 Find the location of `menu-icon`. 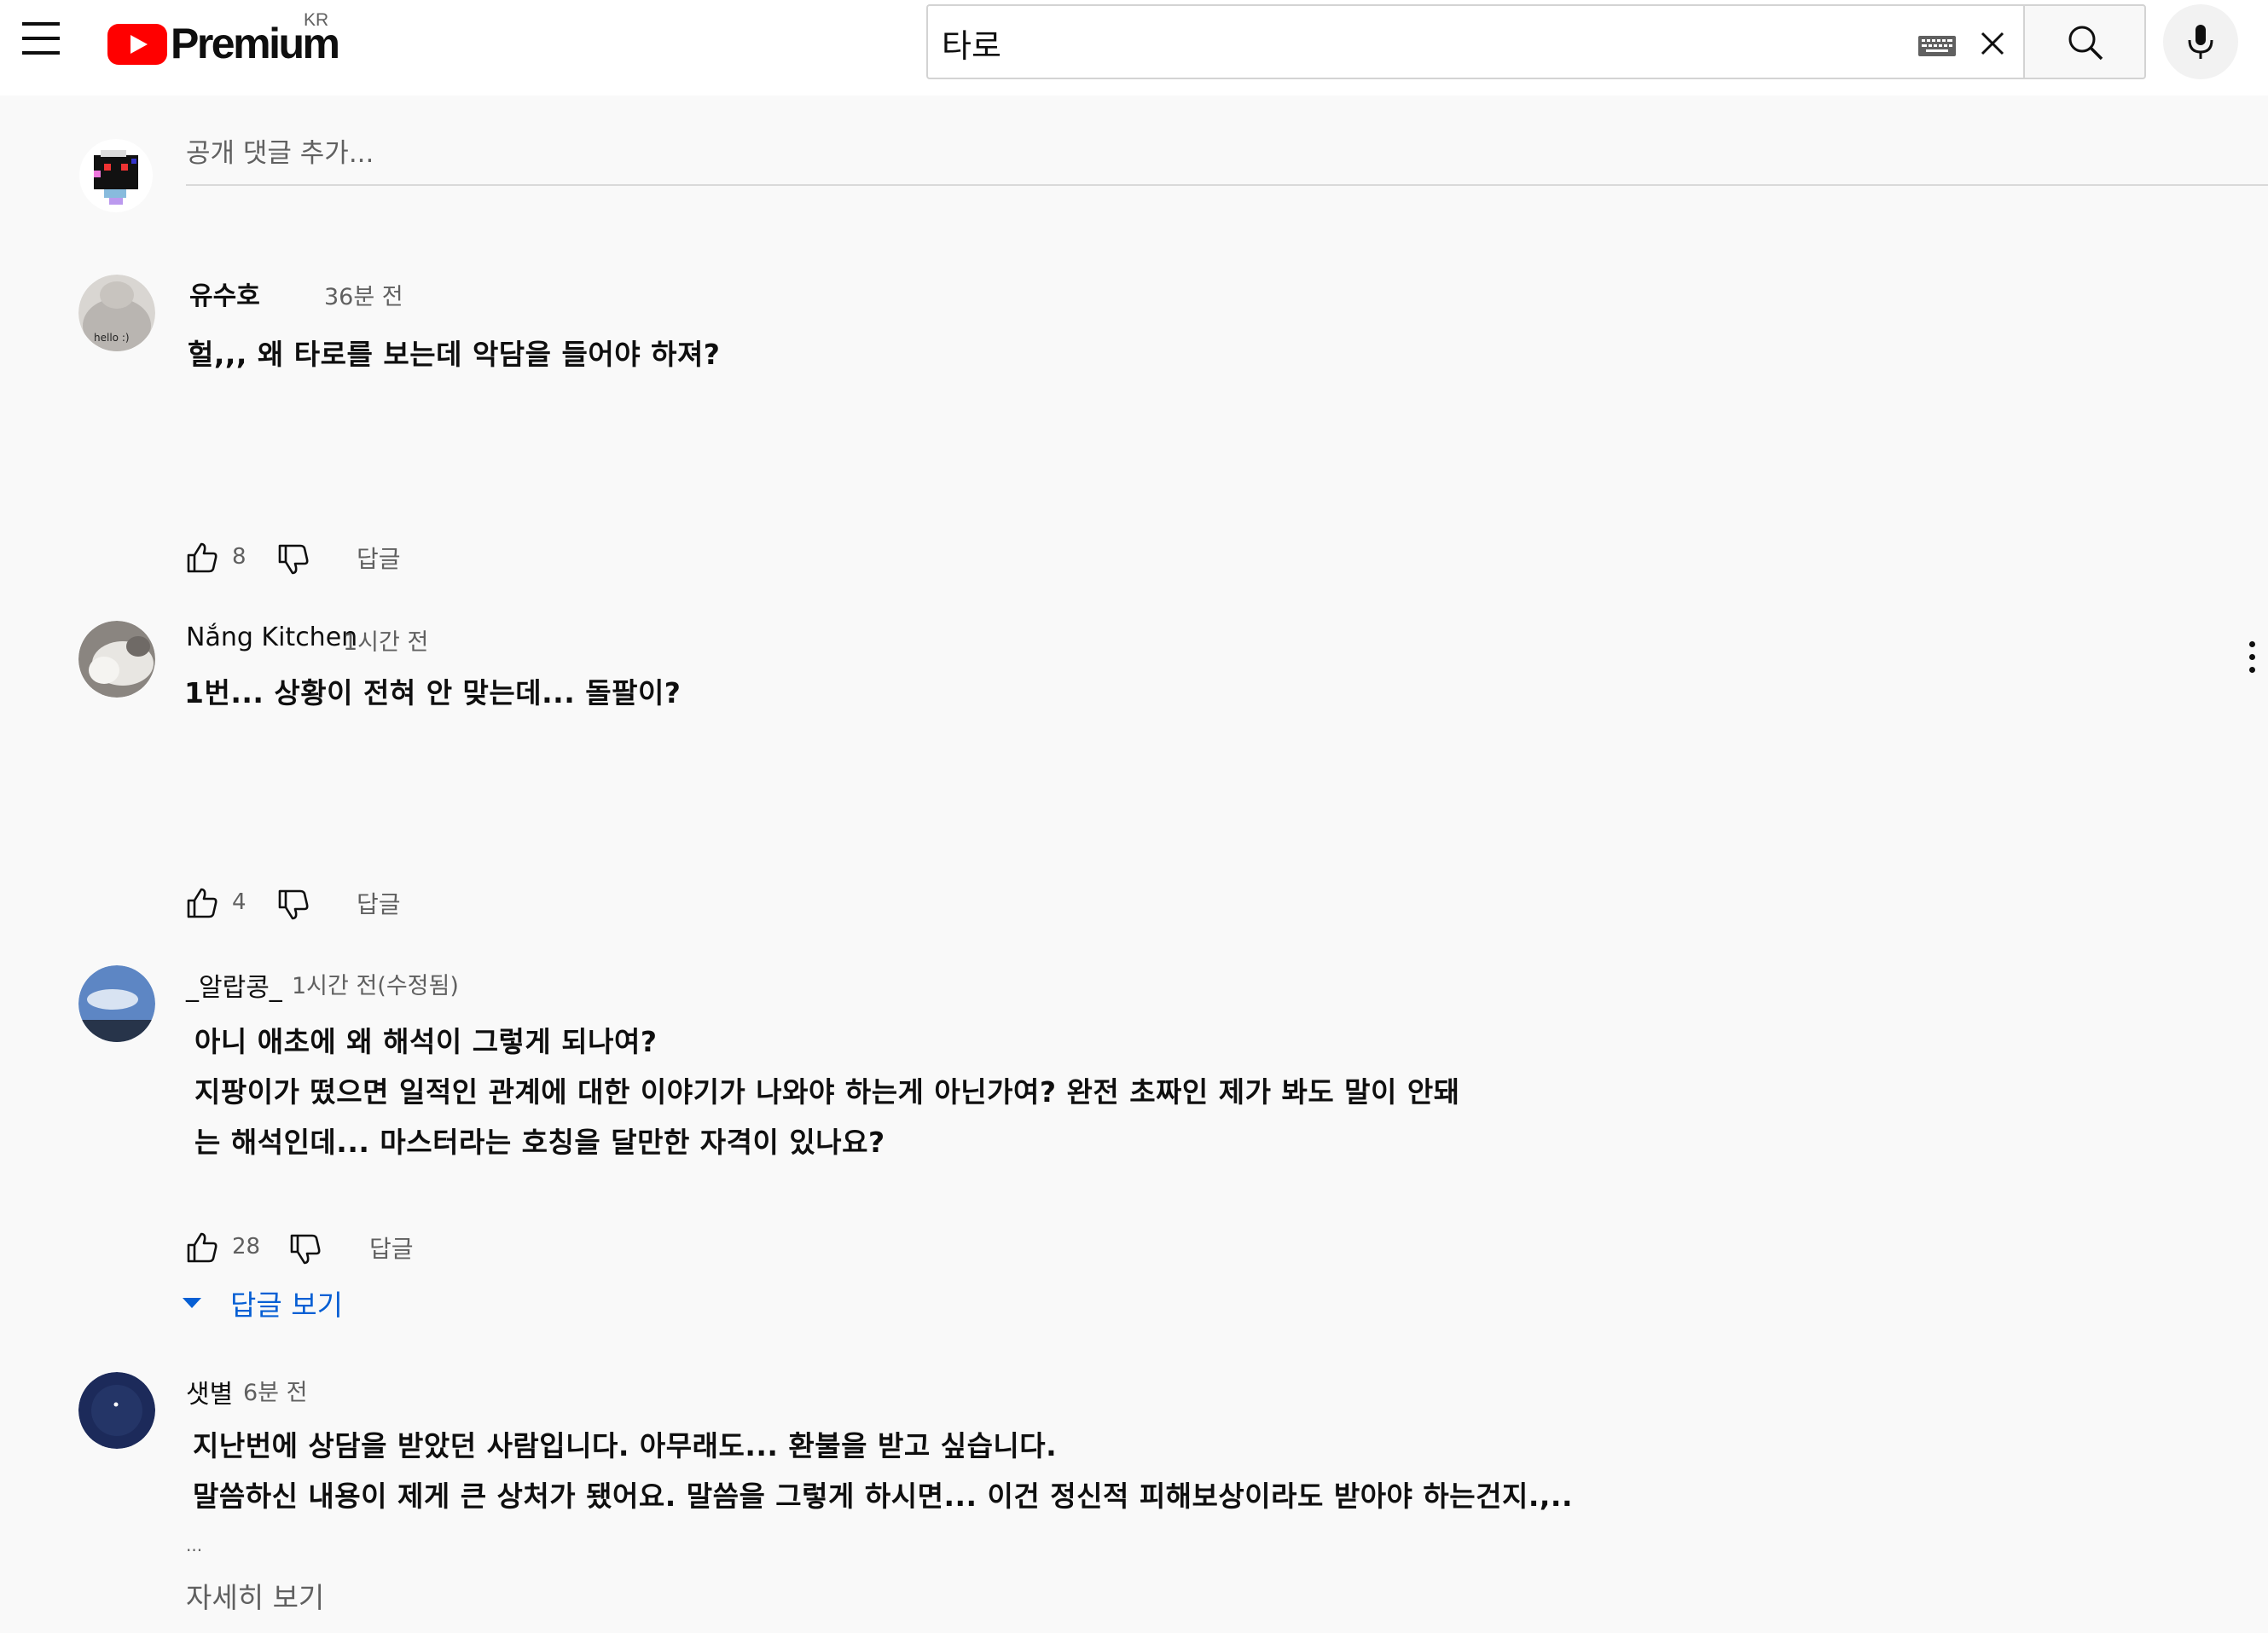

menu-icon is located at coordinates (41, 42).